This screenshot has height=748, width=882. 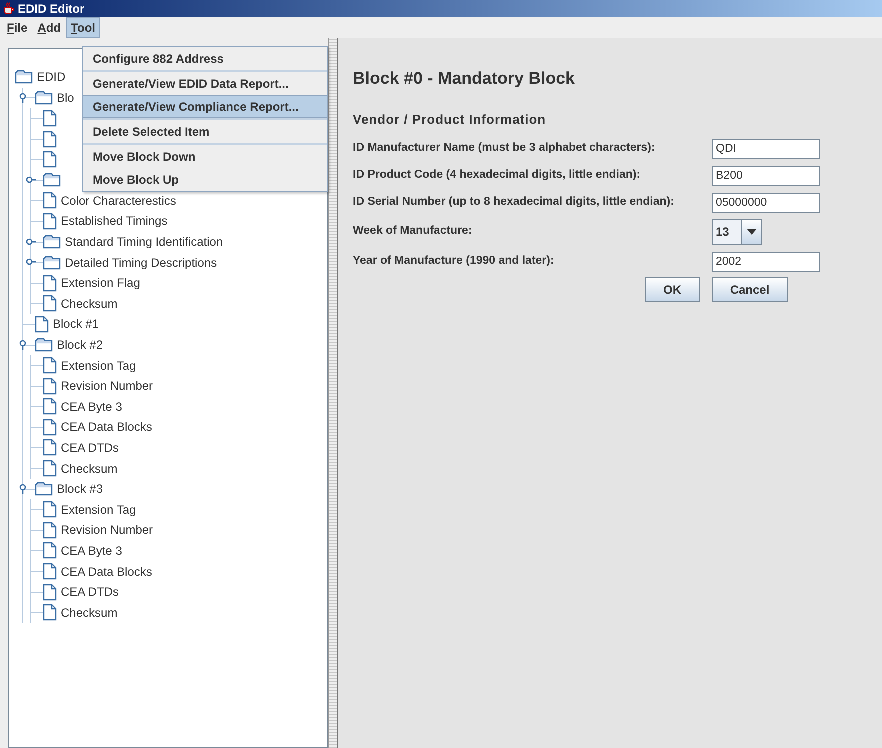 I want to click on text-field: B200, so click(x=766, y=176).